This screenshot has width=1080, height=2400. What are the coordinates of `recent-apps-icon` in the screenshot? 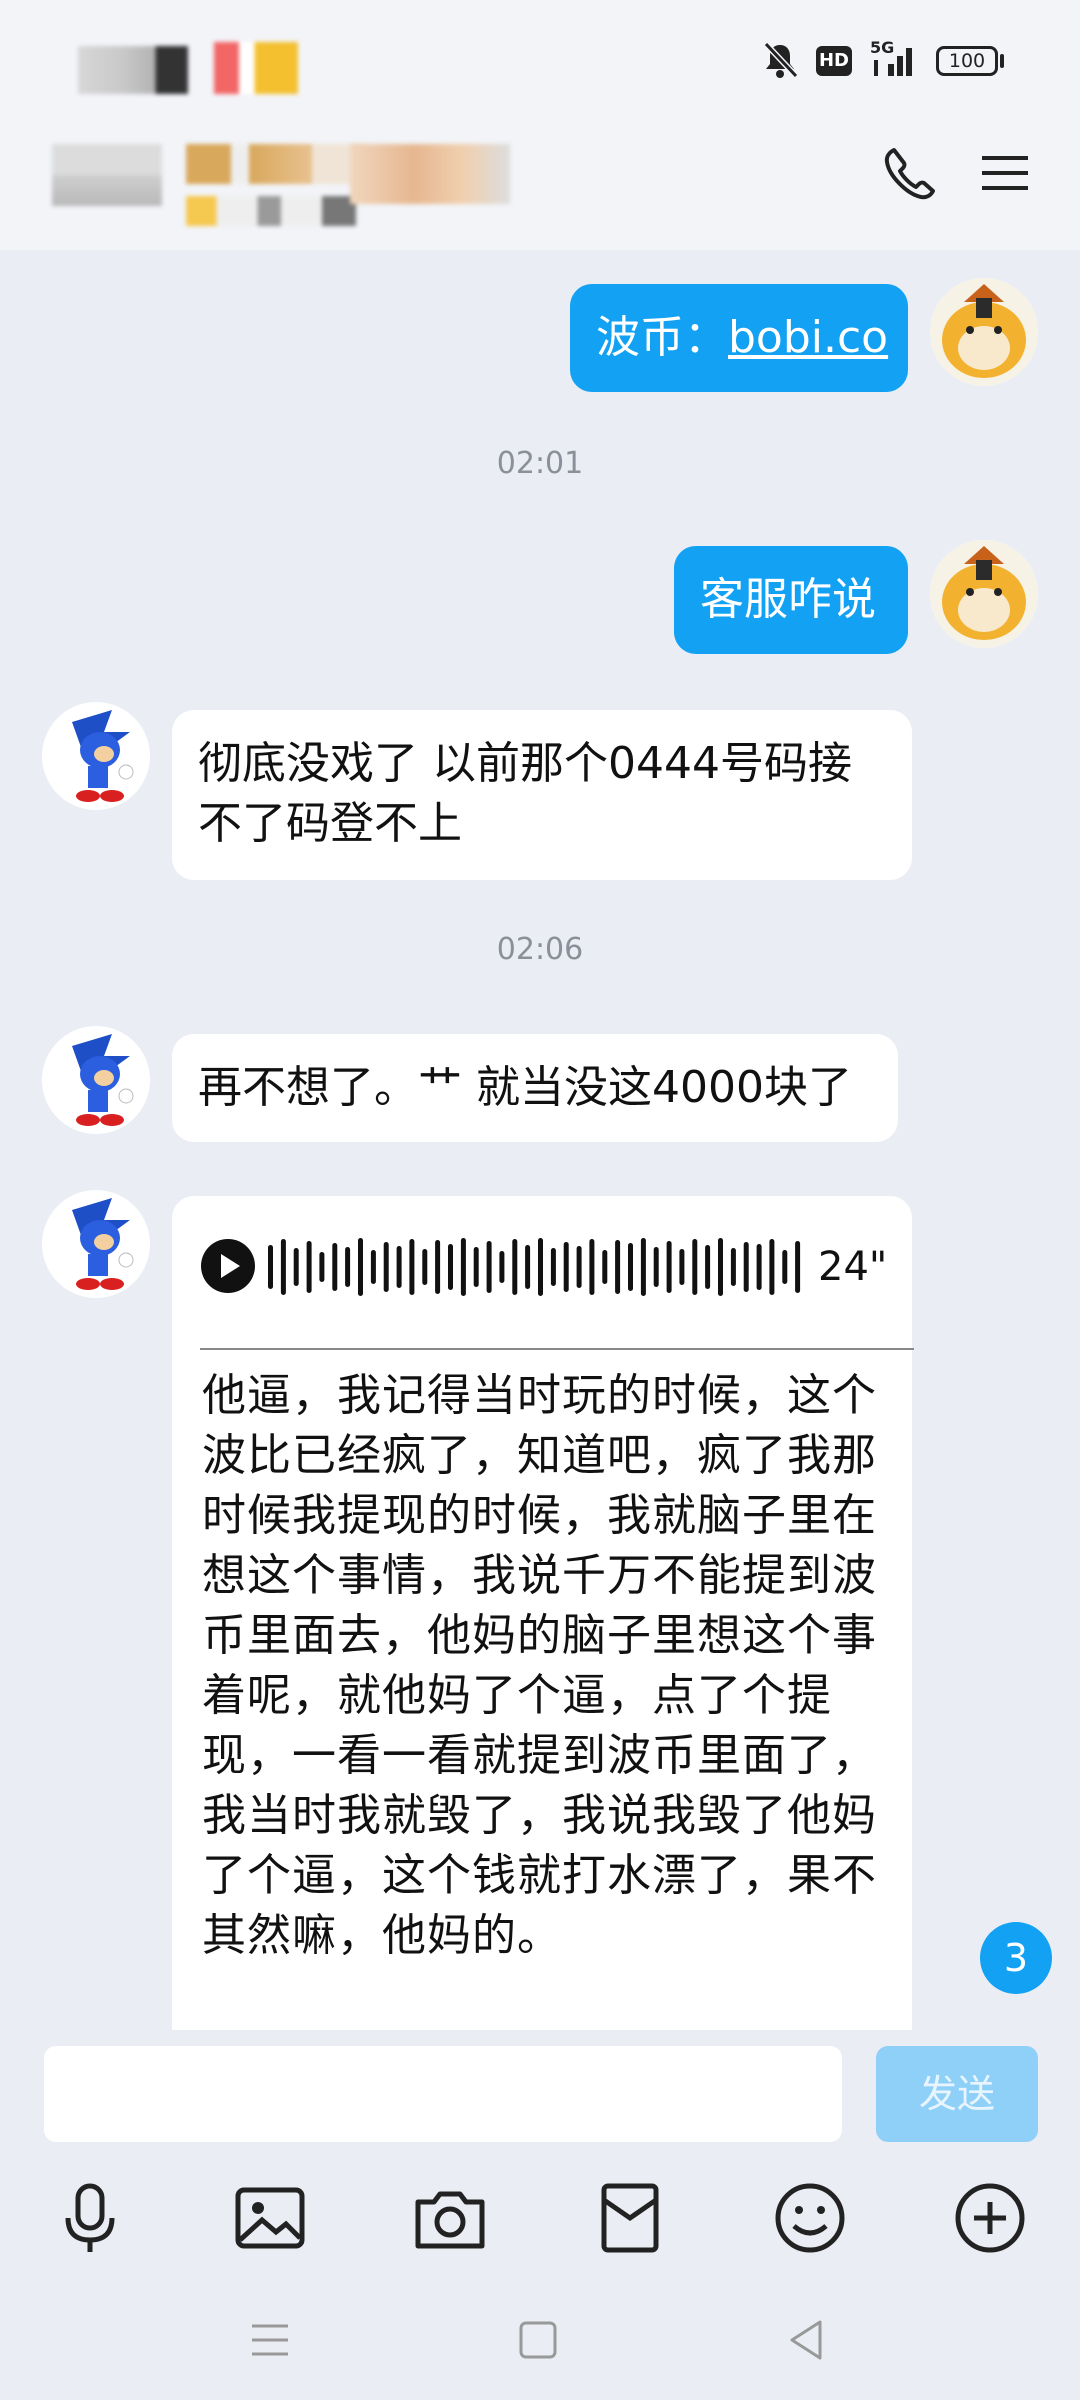 It's located at (270, 2340).